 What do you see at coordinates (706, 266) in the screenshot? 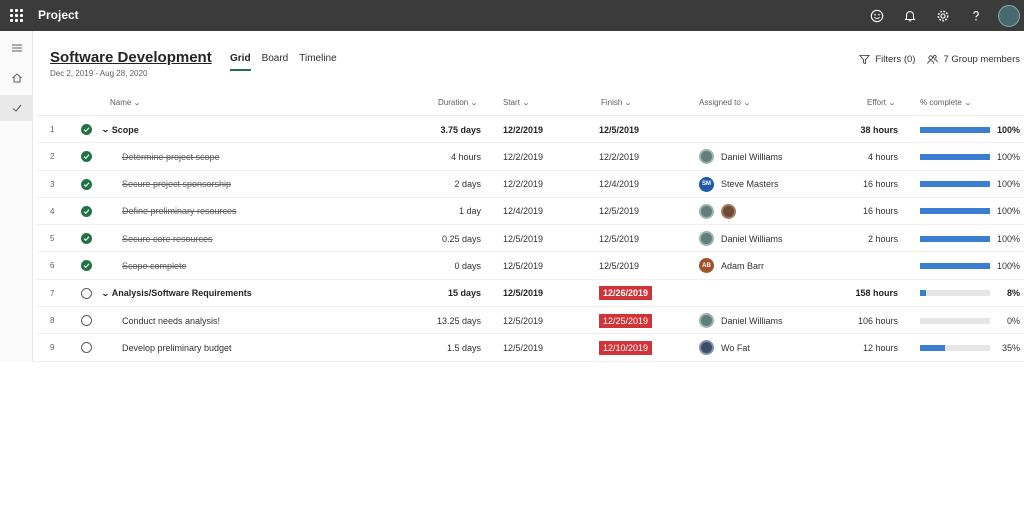
I see `avatar: AB` at bounding box center [706, 266].